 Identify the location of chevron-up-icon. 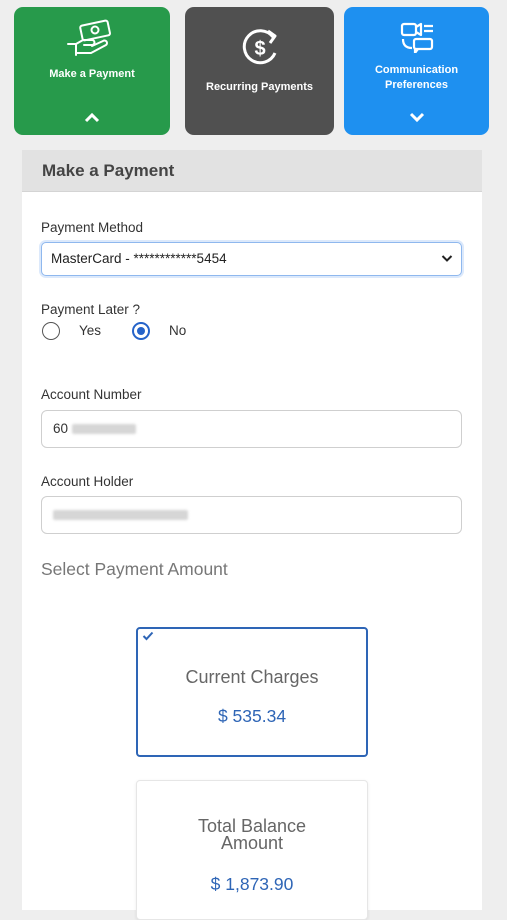
(92, 117).